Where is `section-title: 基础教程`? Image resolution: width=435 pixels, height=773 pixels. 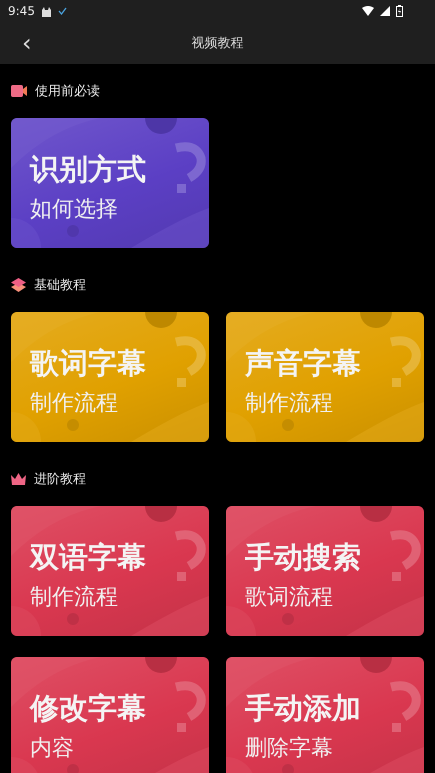 section-title: 基础教程 is located at coordinates (60, 285).